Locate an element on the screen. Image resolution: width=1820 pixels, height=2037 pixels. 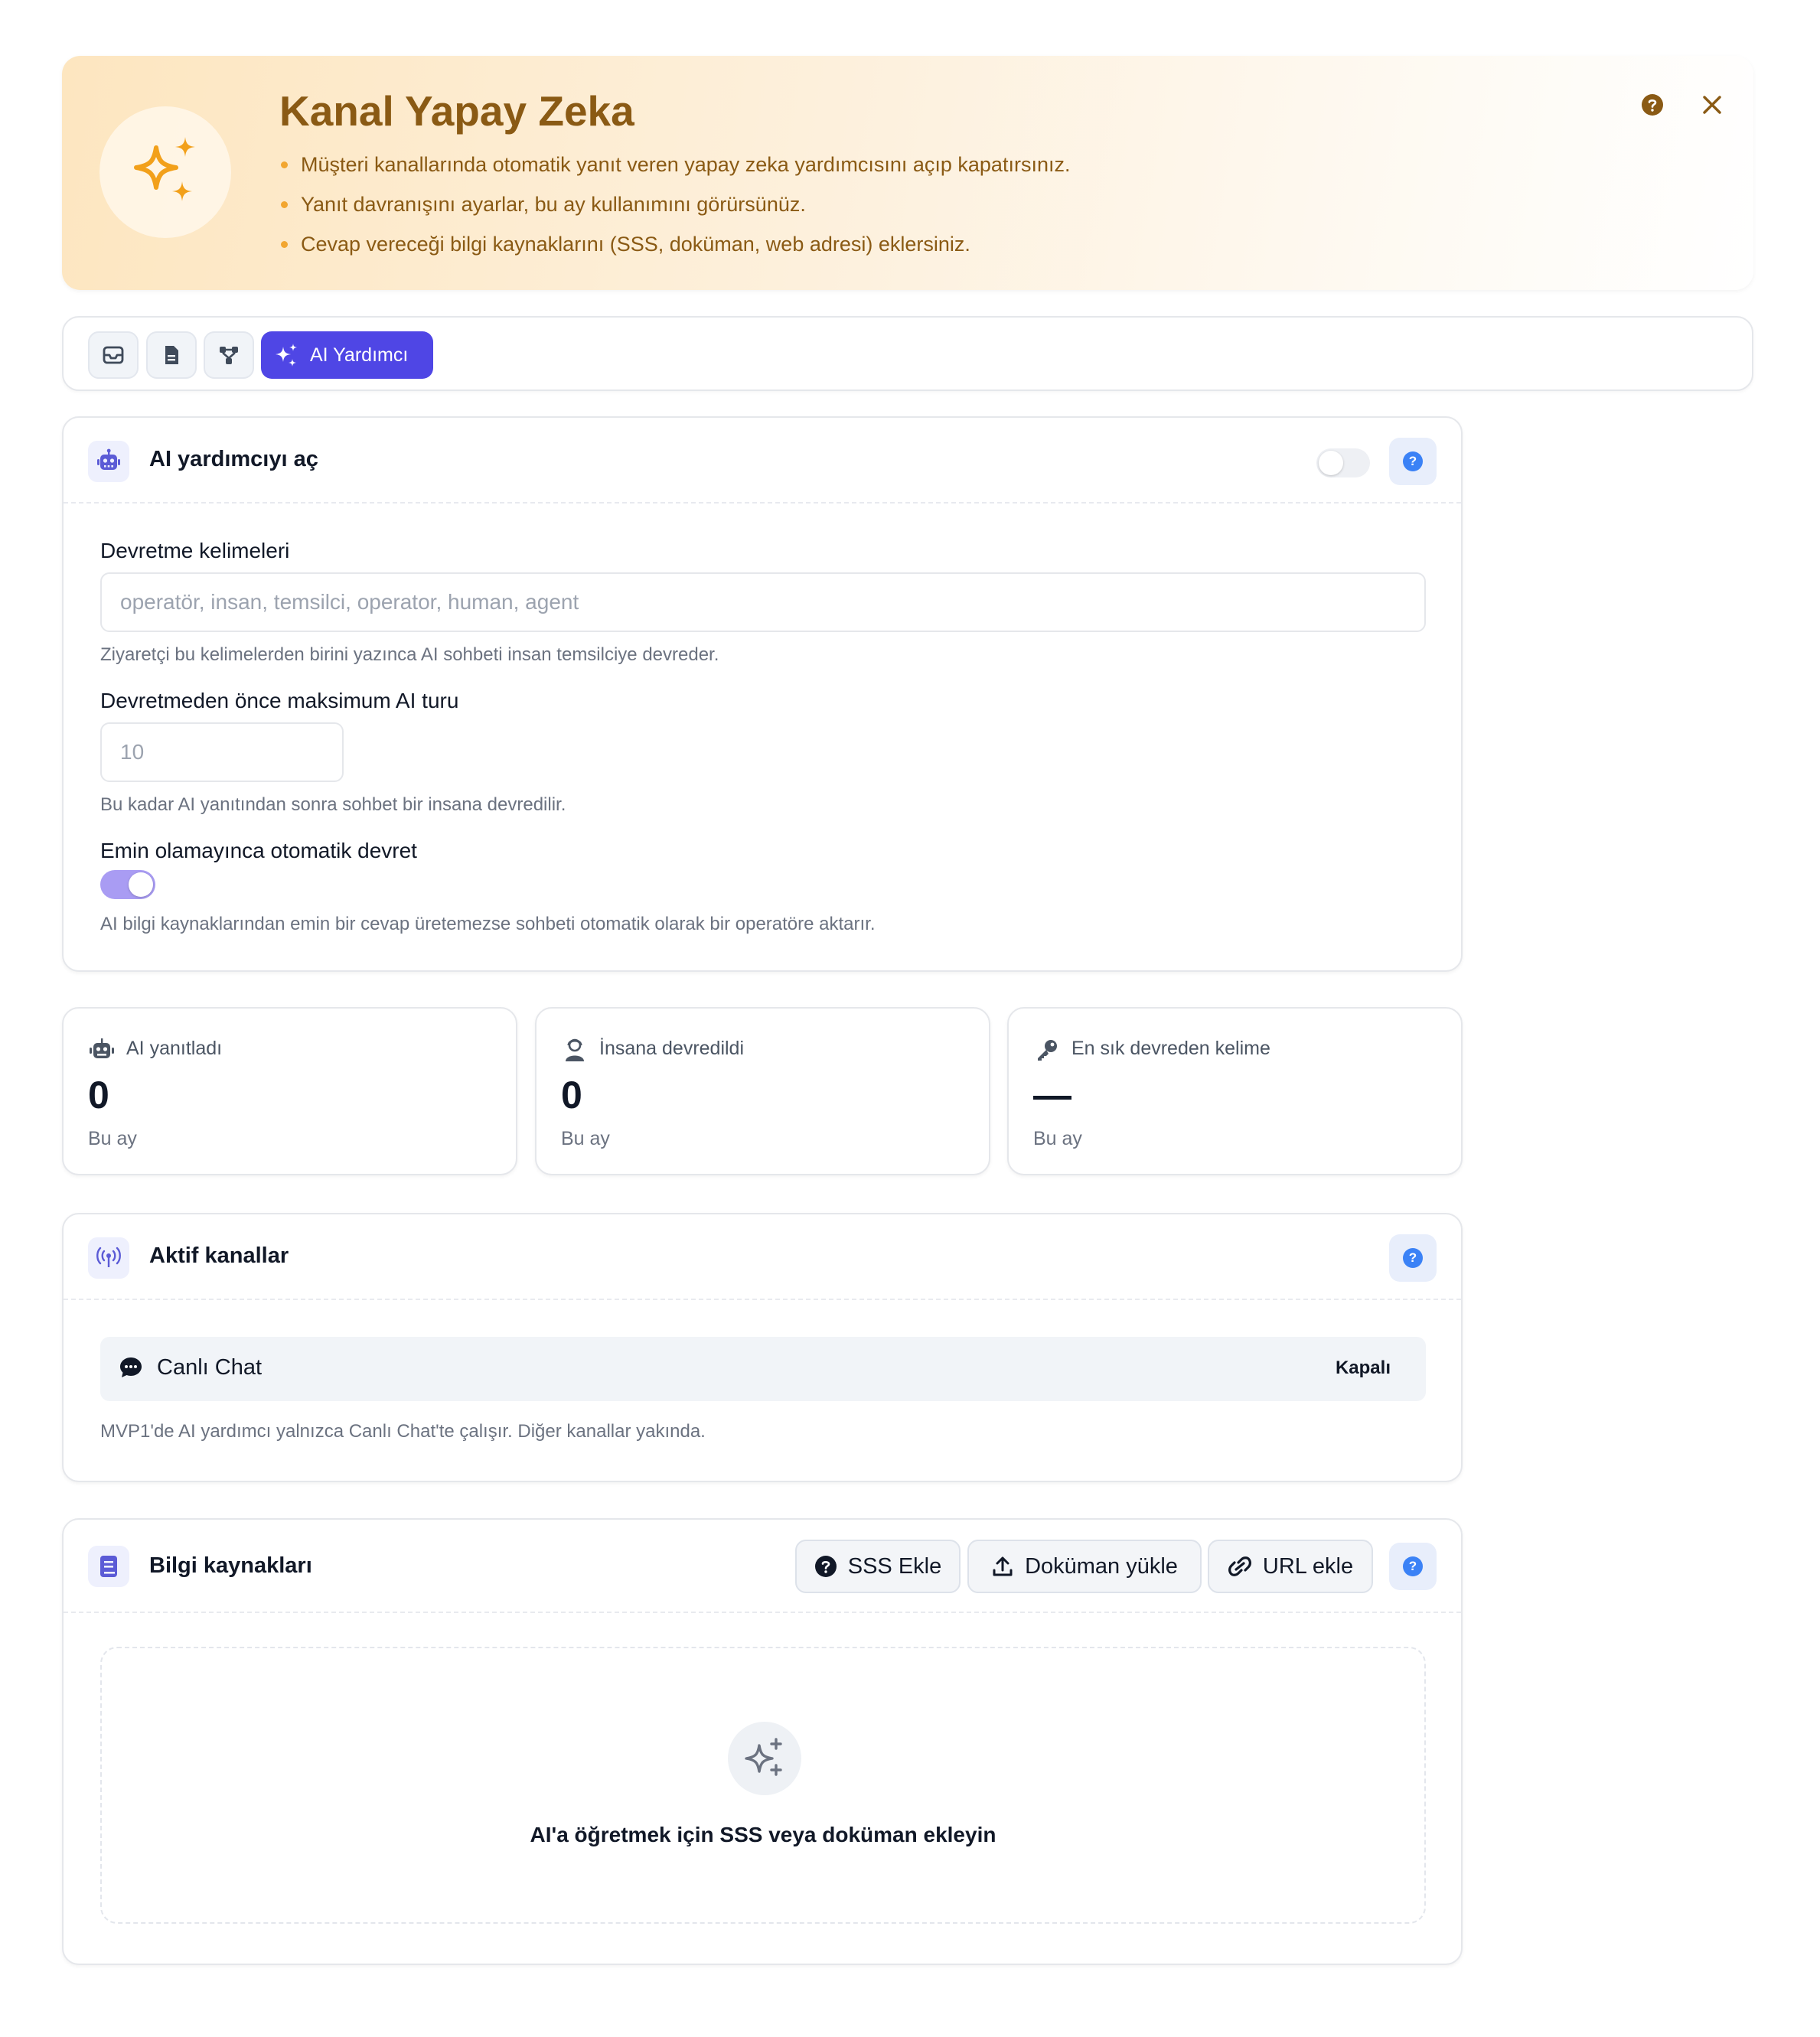
channel-status: Kapalı is located at coordinates (1363, 1368).